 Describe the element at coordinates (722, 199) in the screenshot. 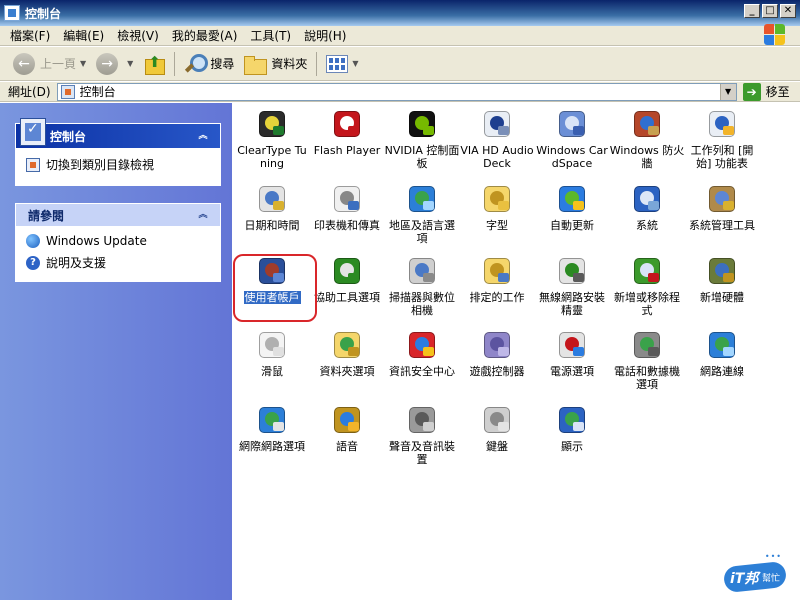

I see `admin-tools-icon` at that location.